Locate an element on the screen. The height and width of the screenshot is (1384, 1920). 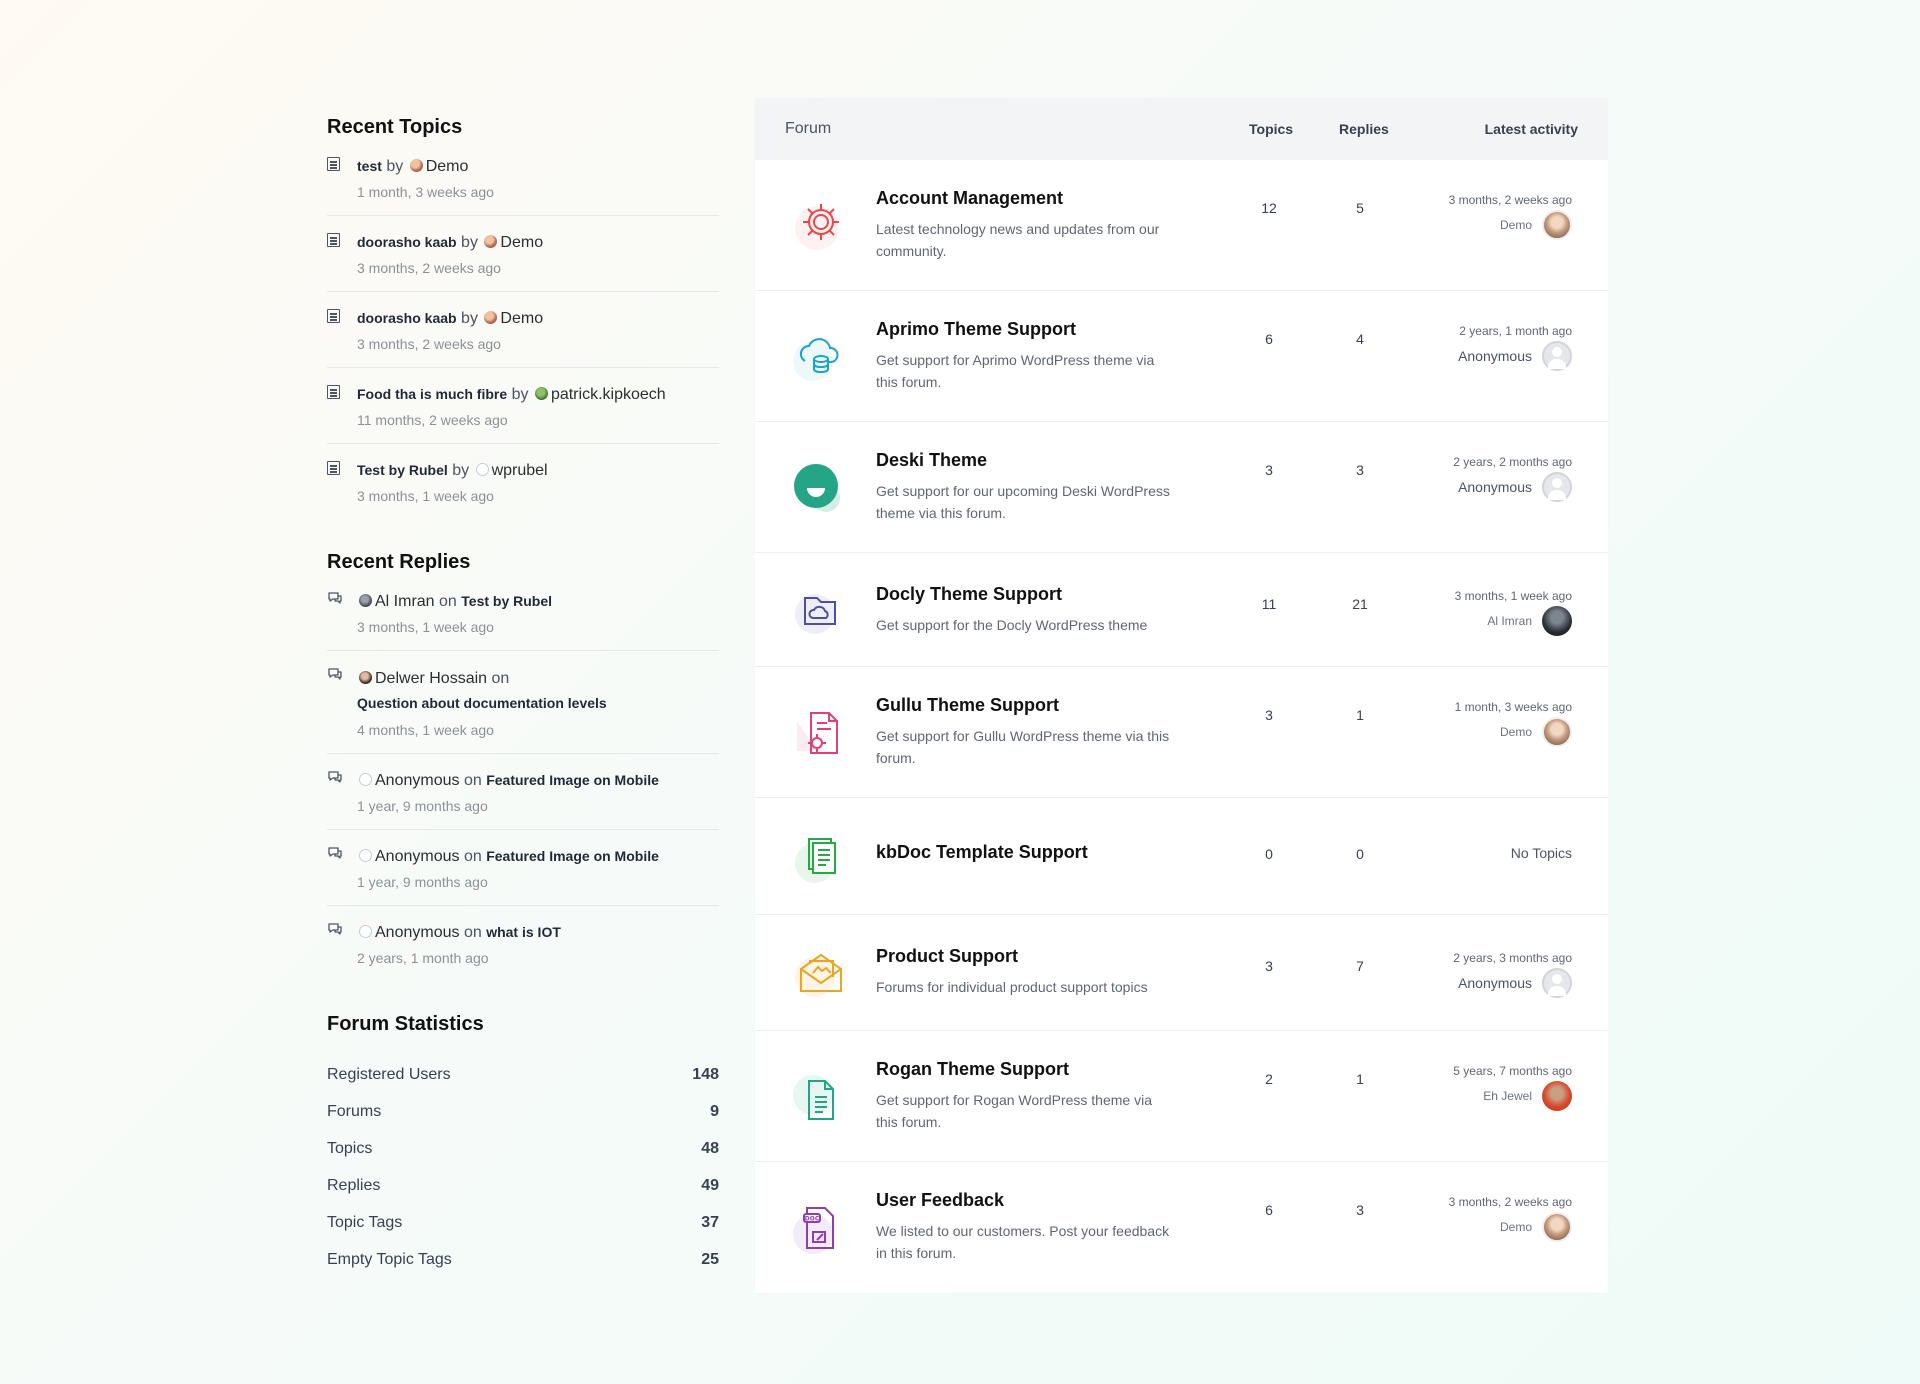
forum-title-link: Gullu Theme Support is located at coordinates (967, 705).